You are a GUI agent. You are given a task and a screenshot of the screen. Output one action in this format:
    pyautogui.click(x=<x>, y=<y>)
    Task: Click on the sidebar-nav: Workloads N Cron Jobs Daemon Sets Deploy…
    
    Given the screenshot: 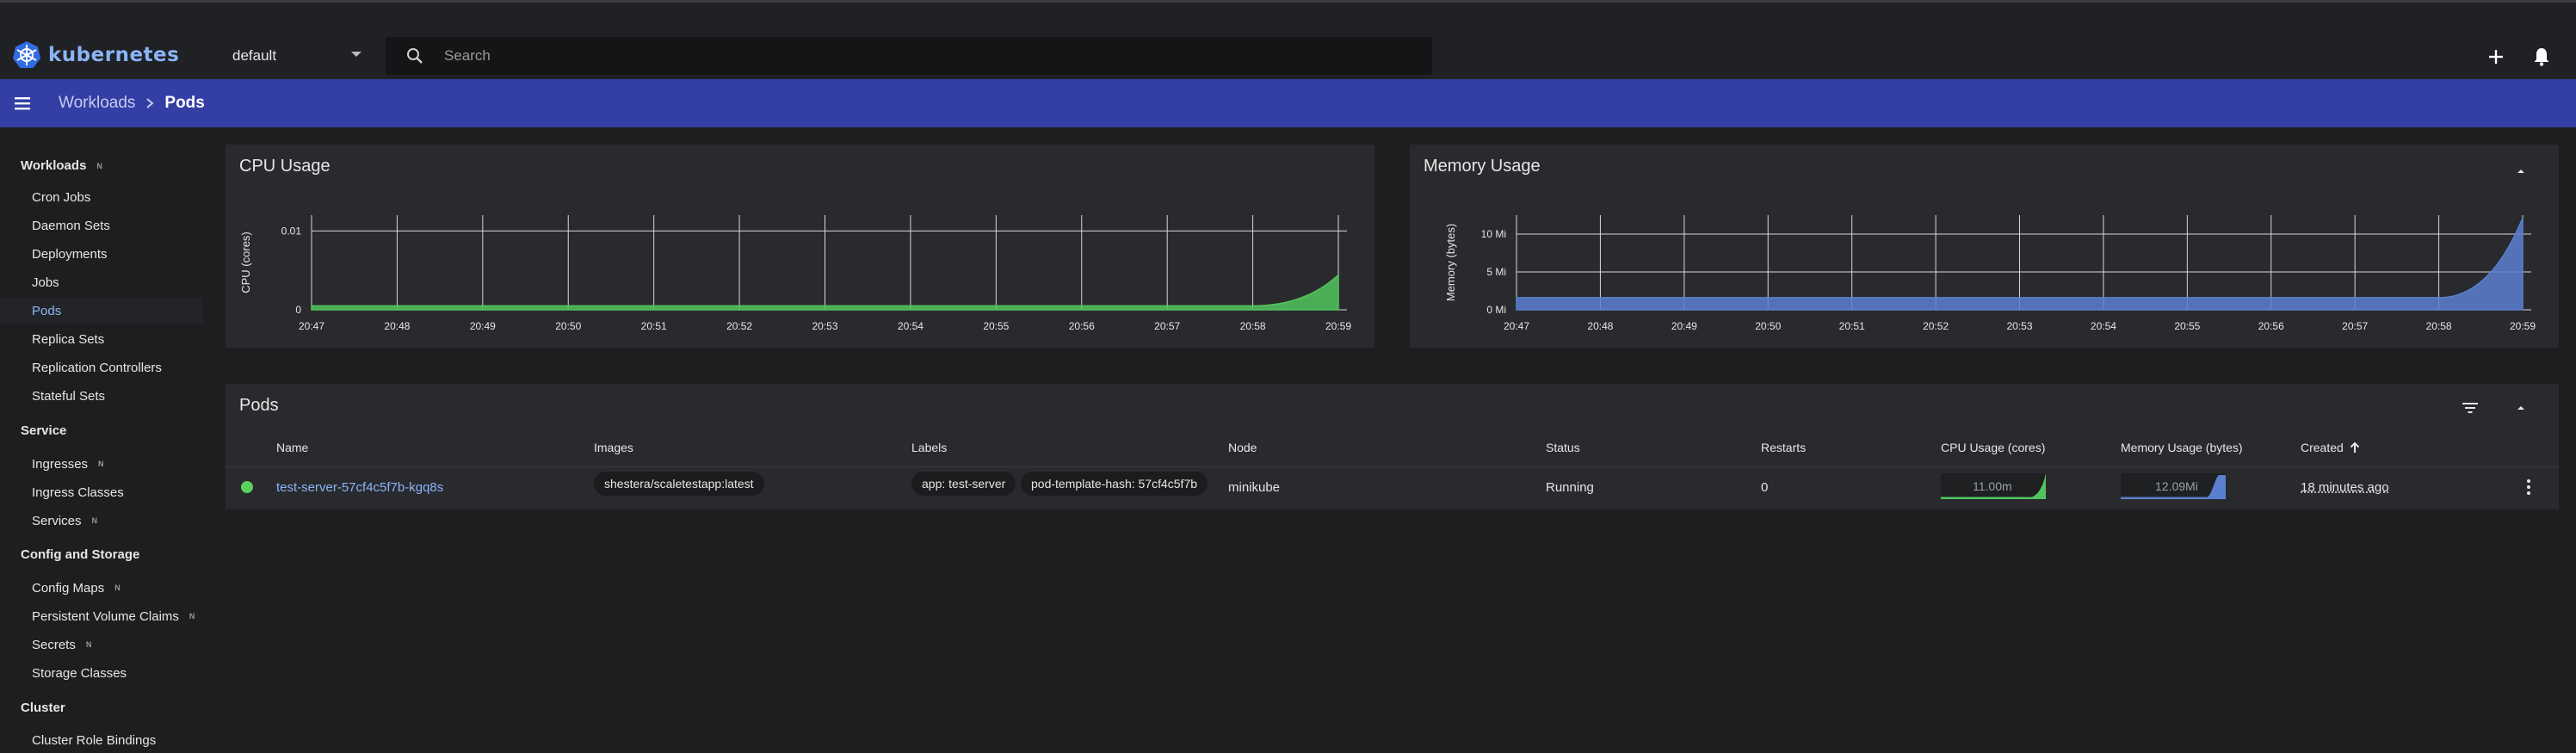 What is the action you would take?
    pyautogui.click(x=101, y=439)
    